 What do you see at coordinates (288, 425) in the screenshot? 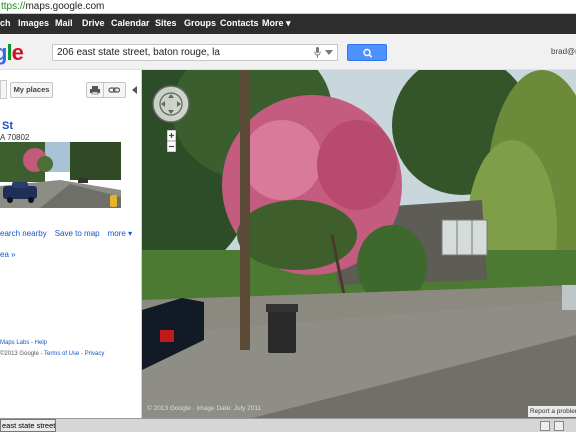
I see `taskbar` at bounding box center [288, 425].